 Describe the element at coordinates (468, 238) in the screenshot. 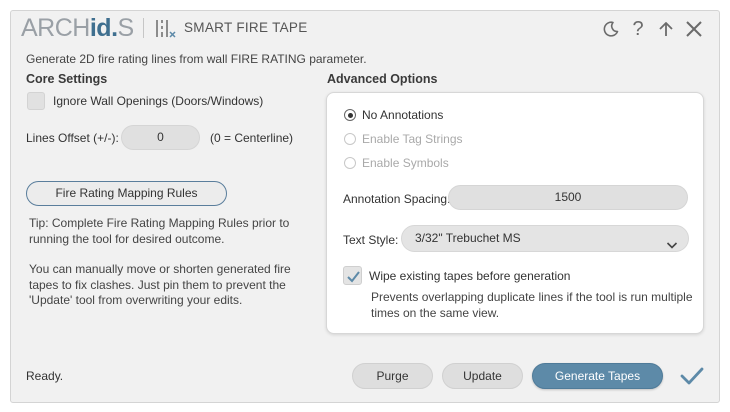

I see `text-style-value: 3/32" Trebuchet MS` at that location.